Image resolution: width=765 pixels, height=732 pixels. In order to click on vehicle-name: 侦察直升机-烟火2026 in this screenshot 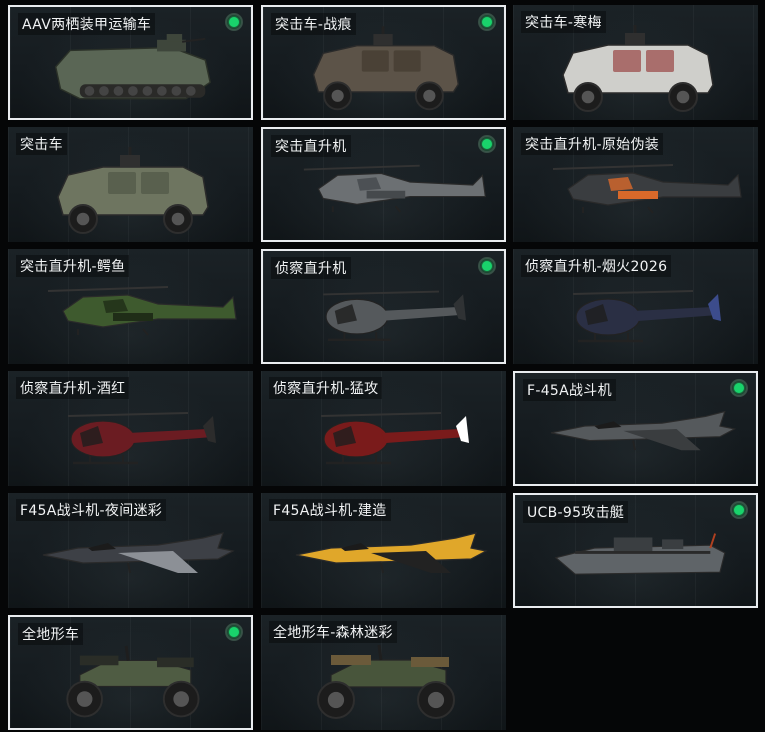, I will do `click(596, 266)`.